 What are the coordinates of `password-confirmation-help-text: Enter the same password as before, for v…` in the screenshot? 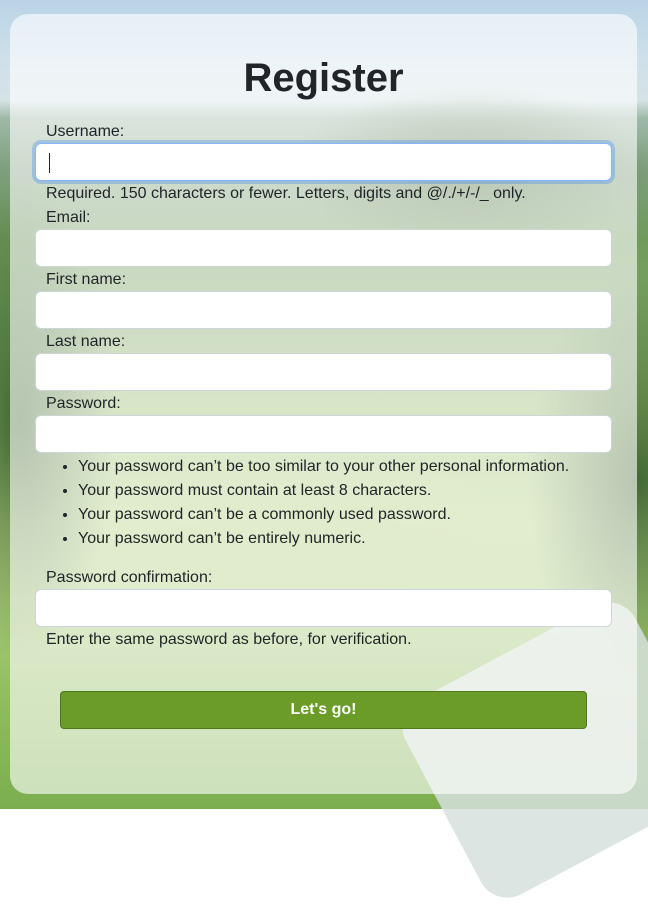 It's located at (229, 639).